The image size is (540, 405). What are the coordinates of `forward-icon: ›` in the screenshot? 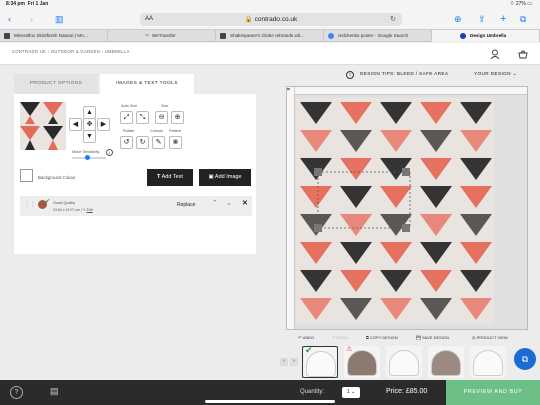 It's located at (31, 19).